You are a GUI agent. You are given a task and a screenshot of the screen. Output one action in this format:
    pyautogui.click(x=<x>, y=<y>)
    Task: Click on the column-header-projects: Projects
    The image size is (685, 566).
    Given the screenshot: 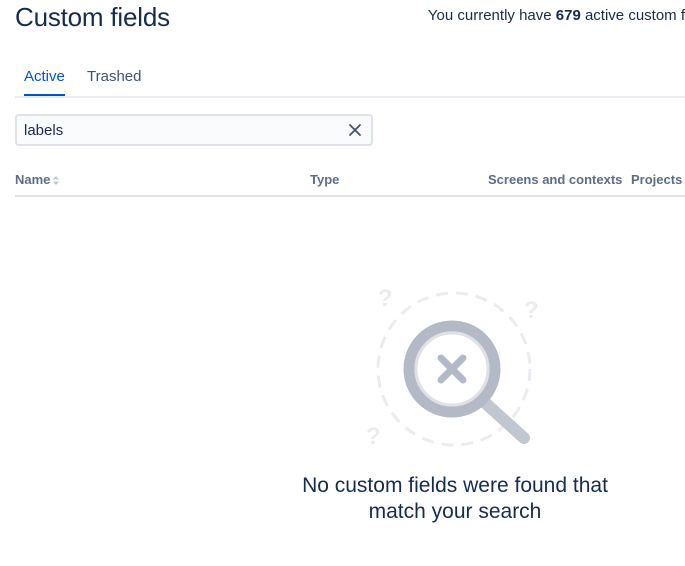 What is the action you would take?
    pyautogui.click(x=657, y=179)
    